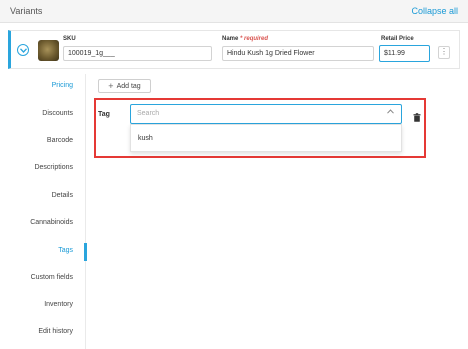 The width and height of the screenshot is (468, 349). What do you see at coordinates (444, 52) in the screenshot?
I see `more-options-button: ⋮` at bounding box center [444, 52].